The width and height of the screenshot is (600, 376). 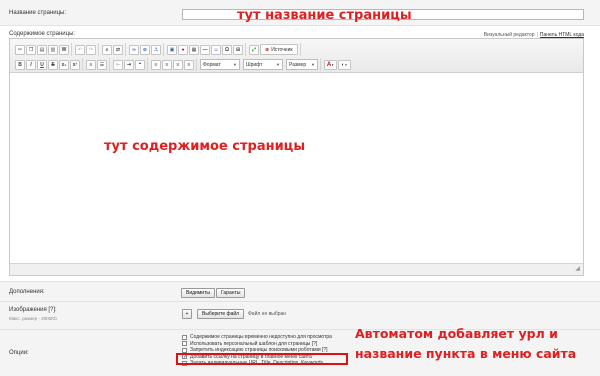 I want to click on paste-icon: ▤, so click(x=42, y=49).